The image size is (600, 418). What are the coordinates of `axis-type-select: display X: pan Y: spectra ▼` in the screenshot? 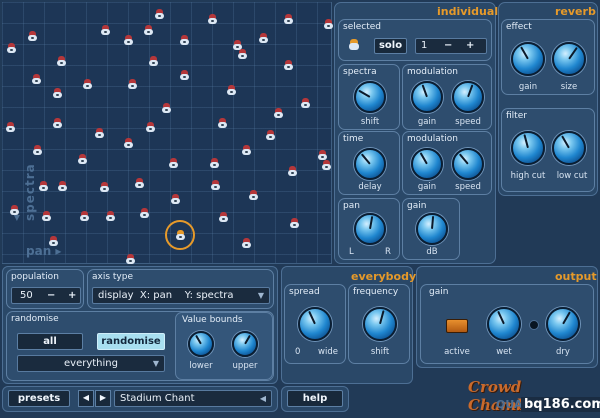 It's located at (181, 295).